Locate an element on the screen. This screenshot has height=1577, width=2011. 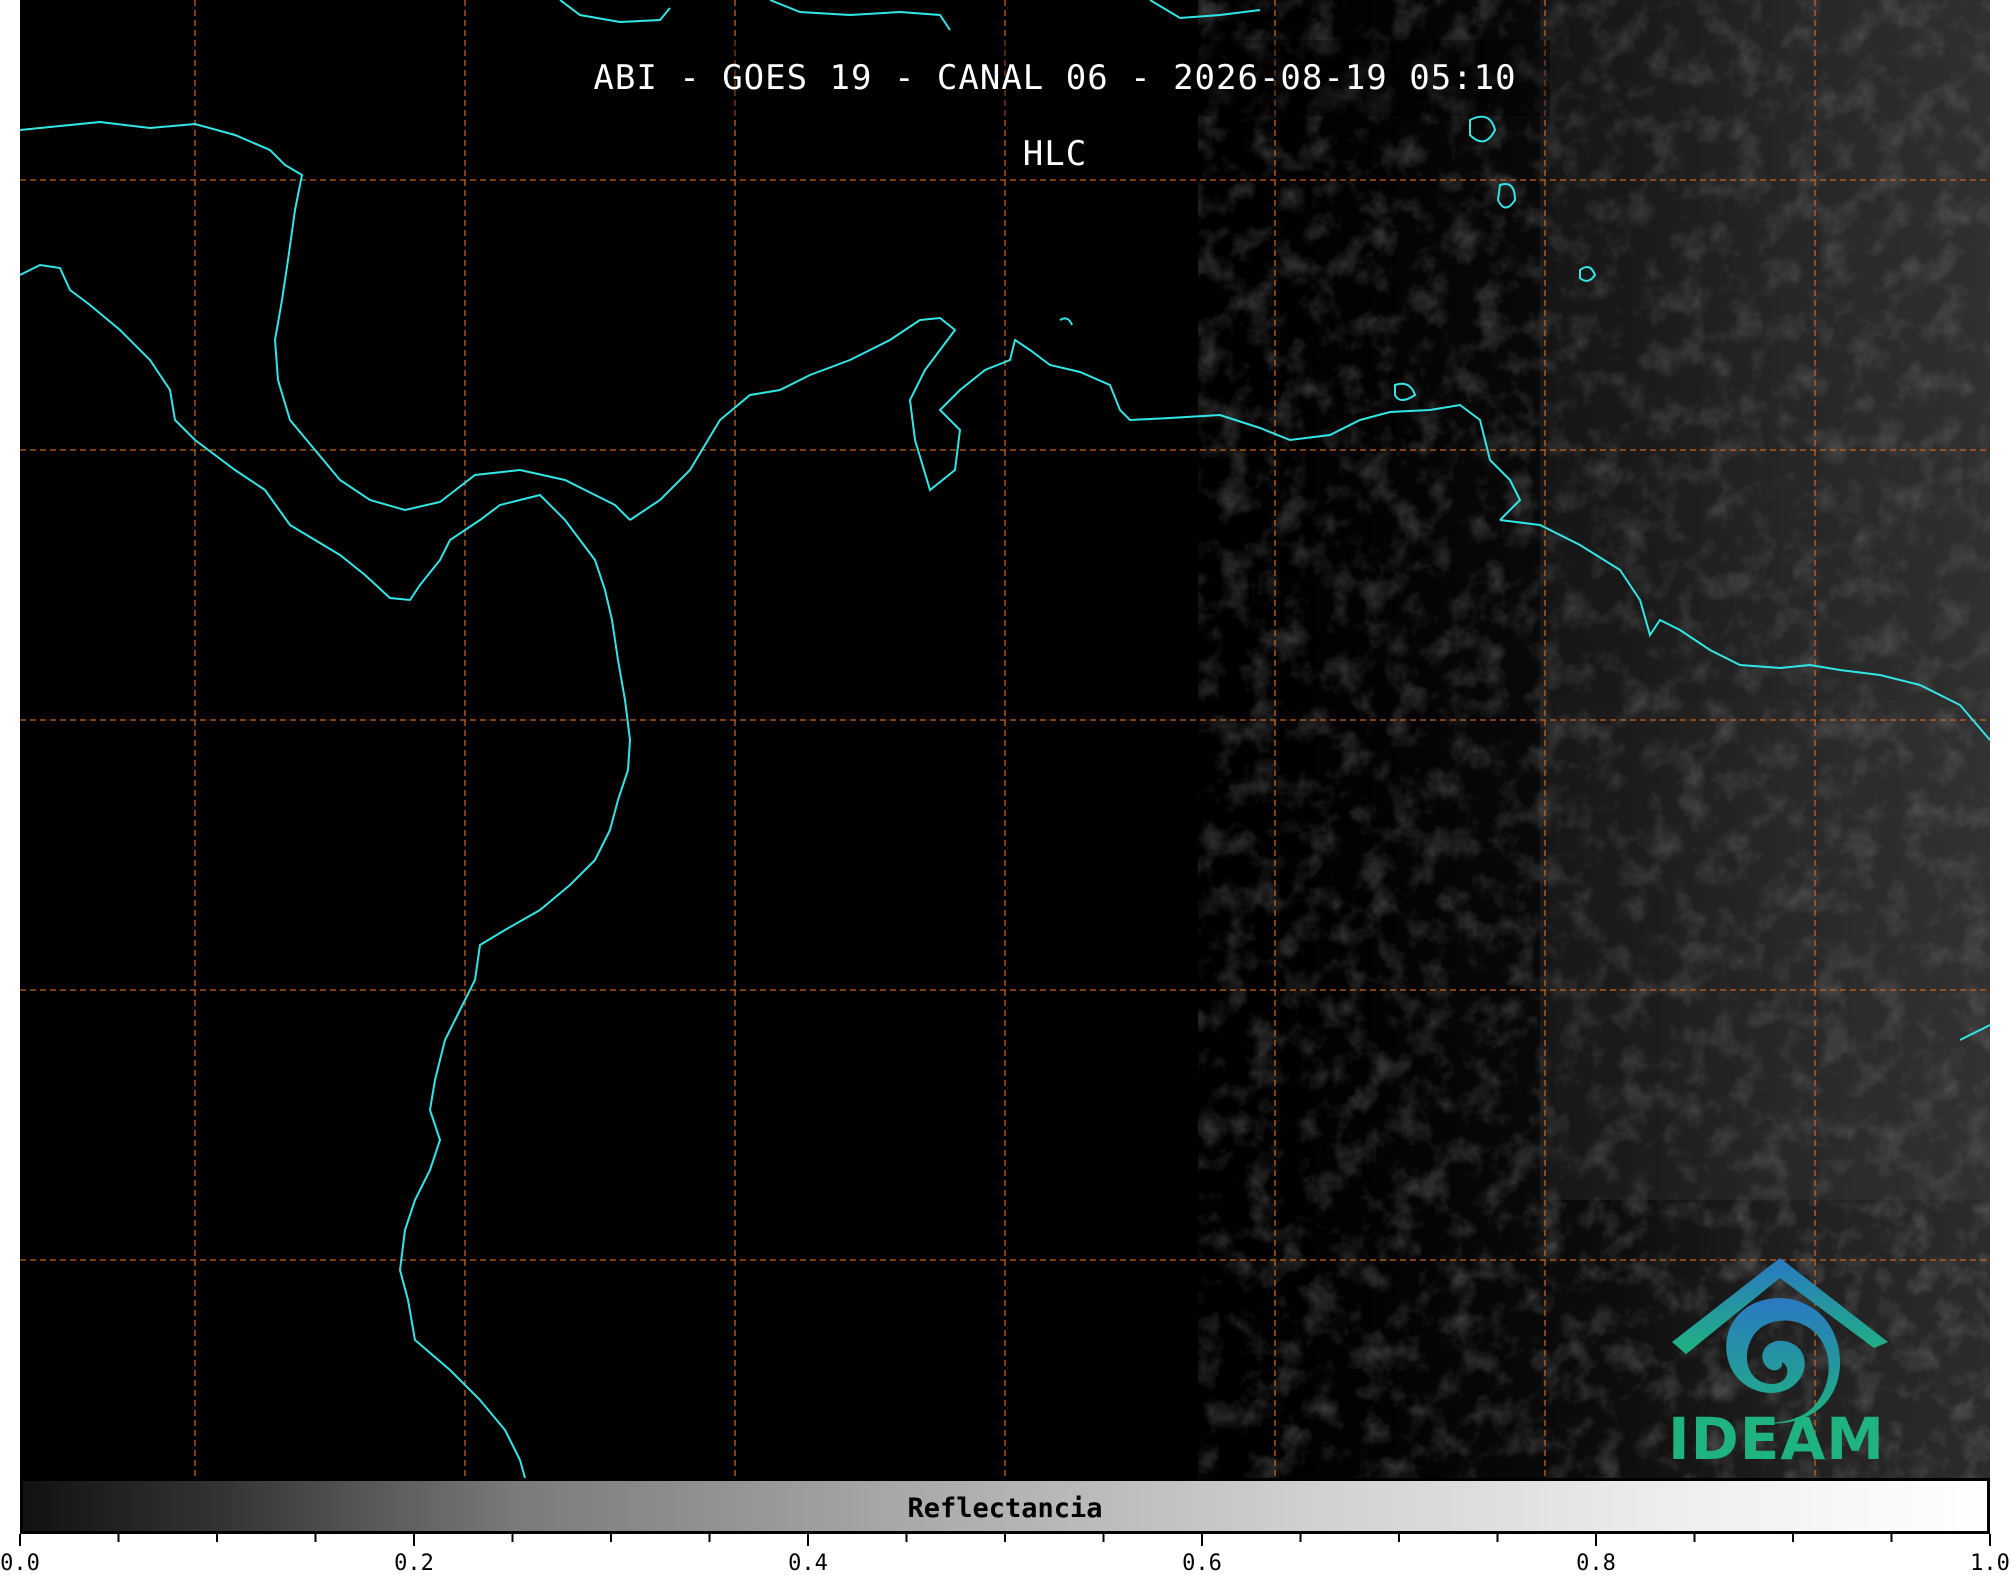
colorbar-ticks is located at coordinates (1005, 1540).